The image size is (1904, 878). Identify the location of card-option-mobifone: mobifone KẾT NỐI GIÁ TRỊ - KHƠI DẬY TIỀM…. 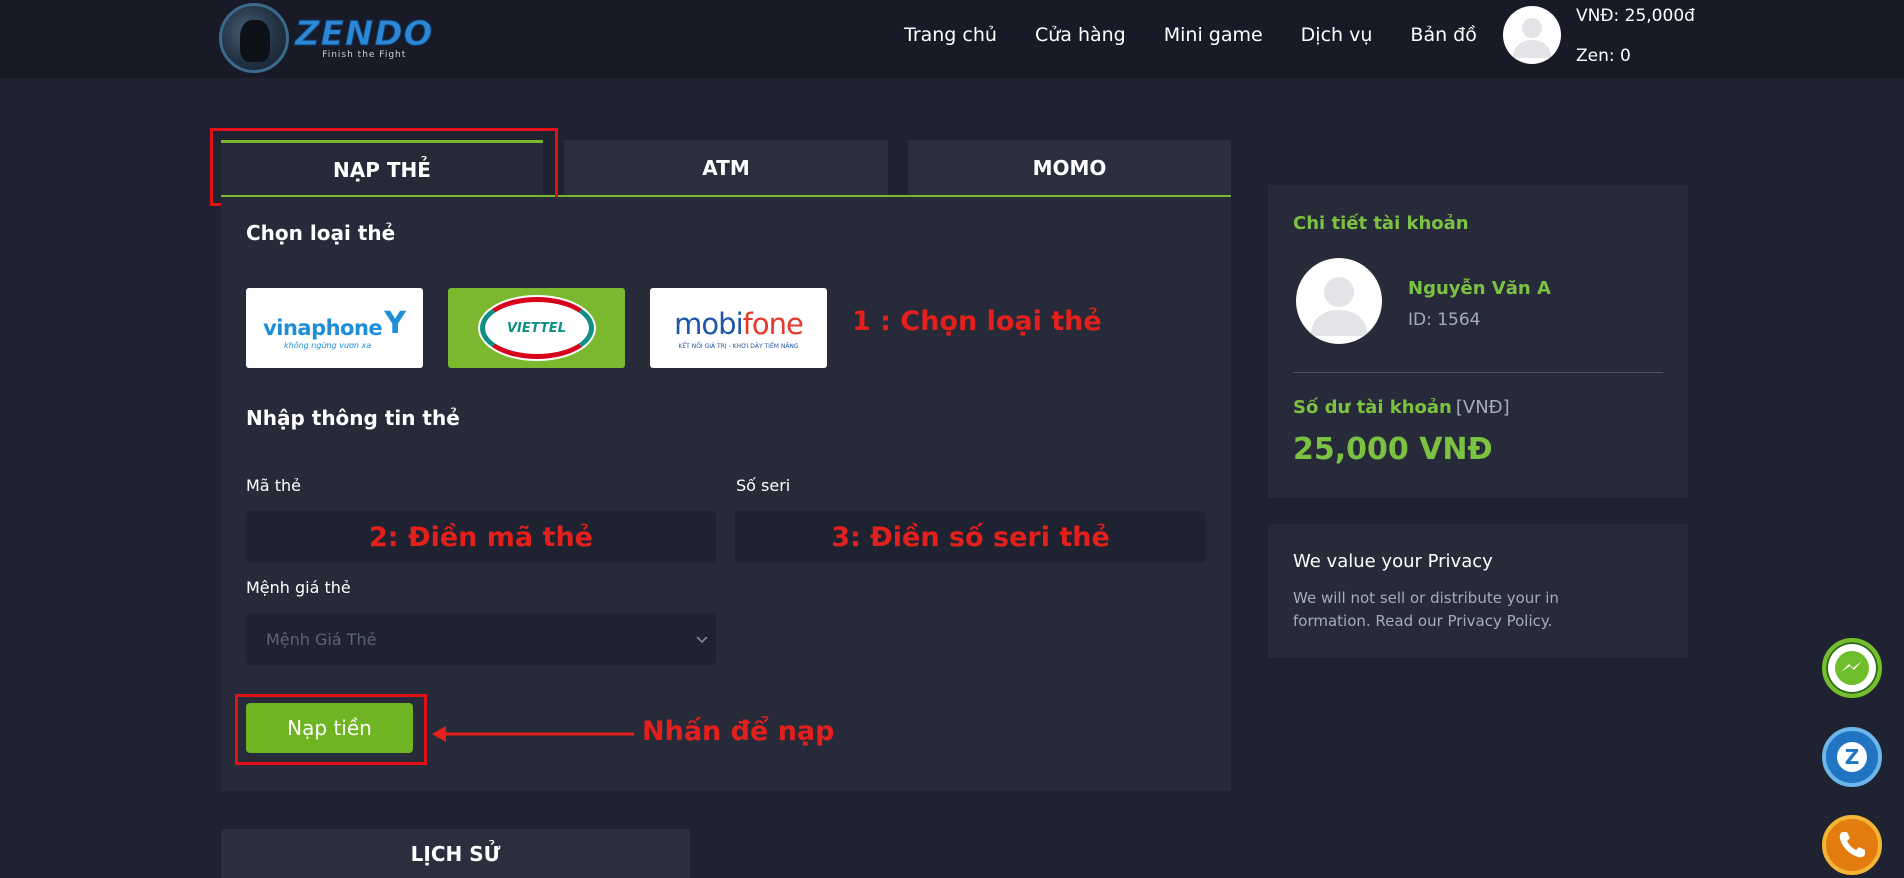
(738, 328).